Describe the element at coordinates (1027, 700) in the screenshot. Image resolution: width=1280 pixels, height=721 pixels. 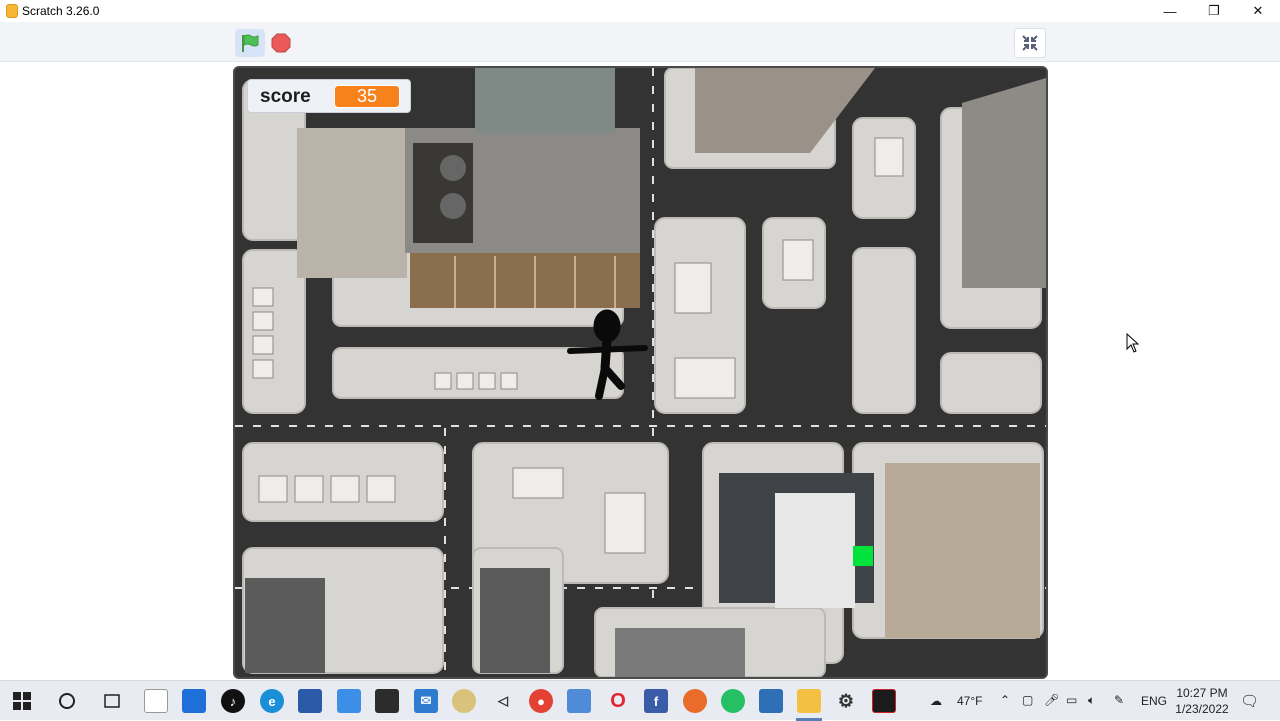
I see `tray-app-icon: ▢` at that location.